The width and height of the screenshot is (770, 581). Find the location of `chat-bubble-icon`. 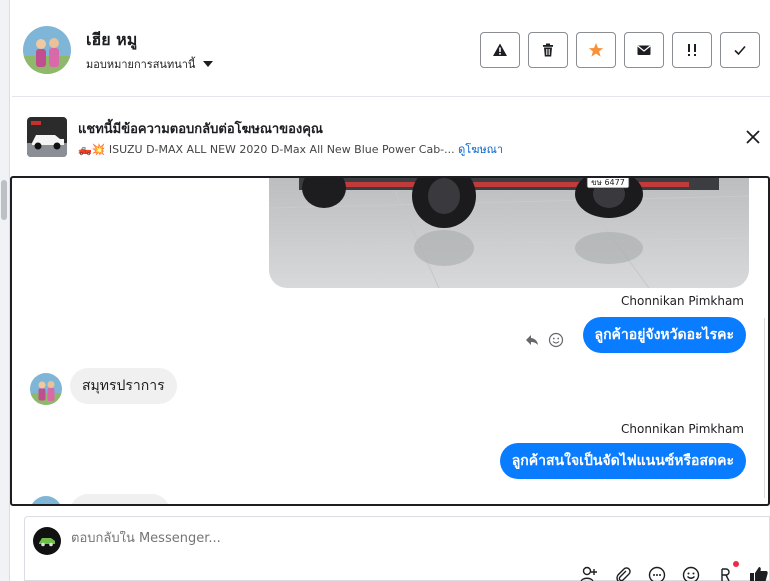

chat-bubble-icon is located at coordinates (657, 573).